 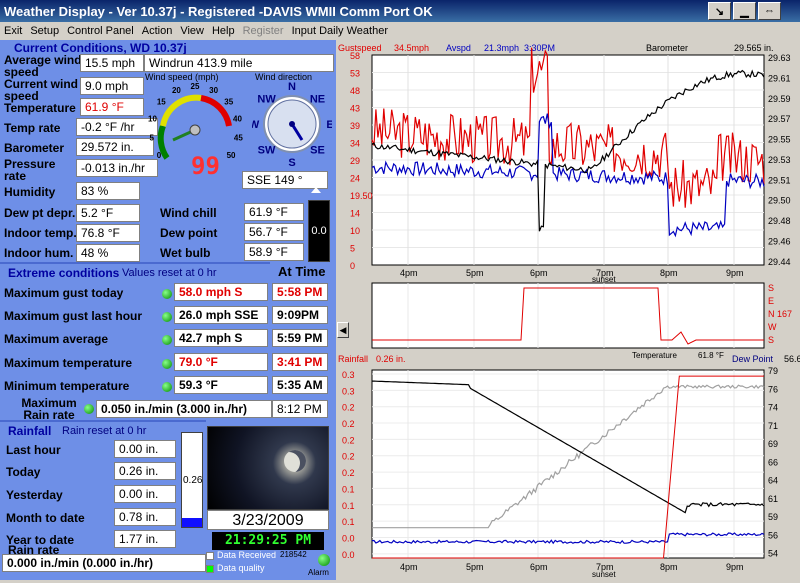 I want to click on gauge-tick-label: 40, so click(x=237, y=119).